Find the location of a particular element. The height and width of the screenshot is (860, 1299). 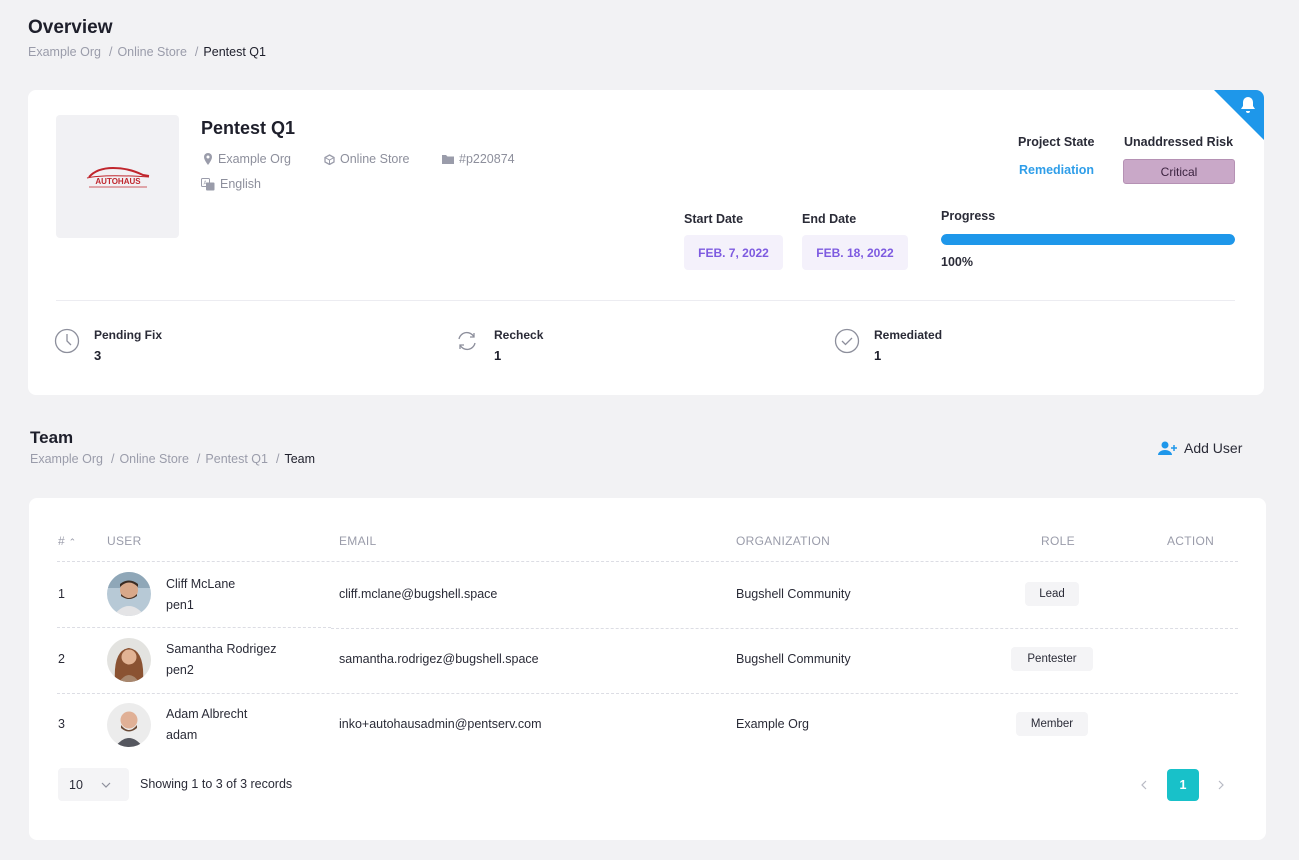

user-name: Cliff McLane is located at coordinates (201, 584).